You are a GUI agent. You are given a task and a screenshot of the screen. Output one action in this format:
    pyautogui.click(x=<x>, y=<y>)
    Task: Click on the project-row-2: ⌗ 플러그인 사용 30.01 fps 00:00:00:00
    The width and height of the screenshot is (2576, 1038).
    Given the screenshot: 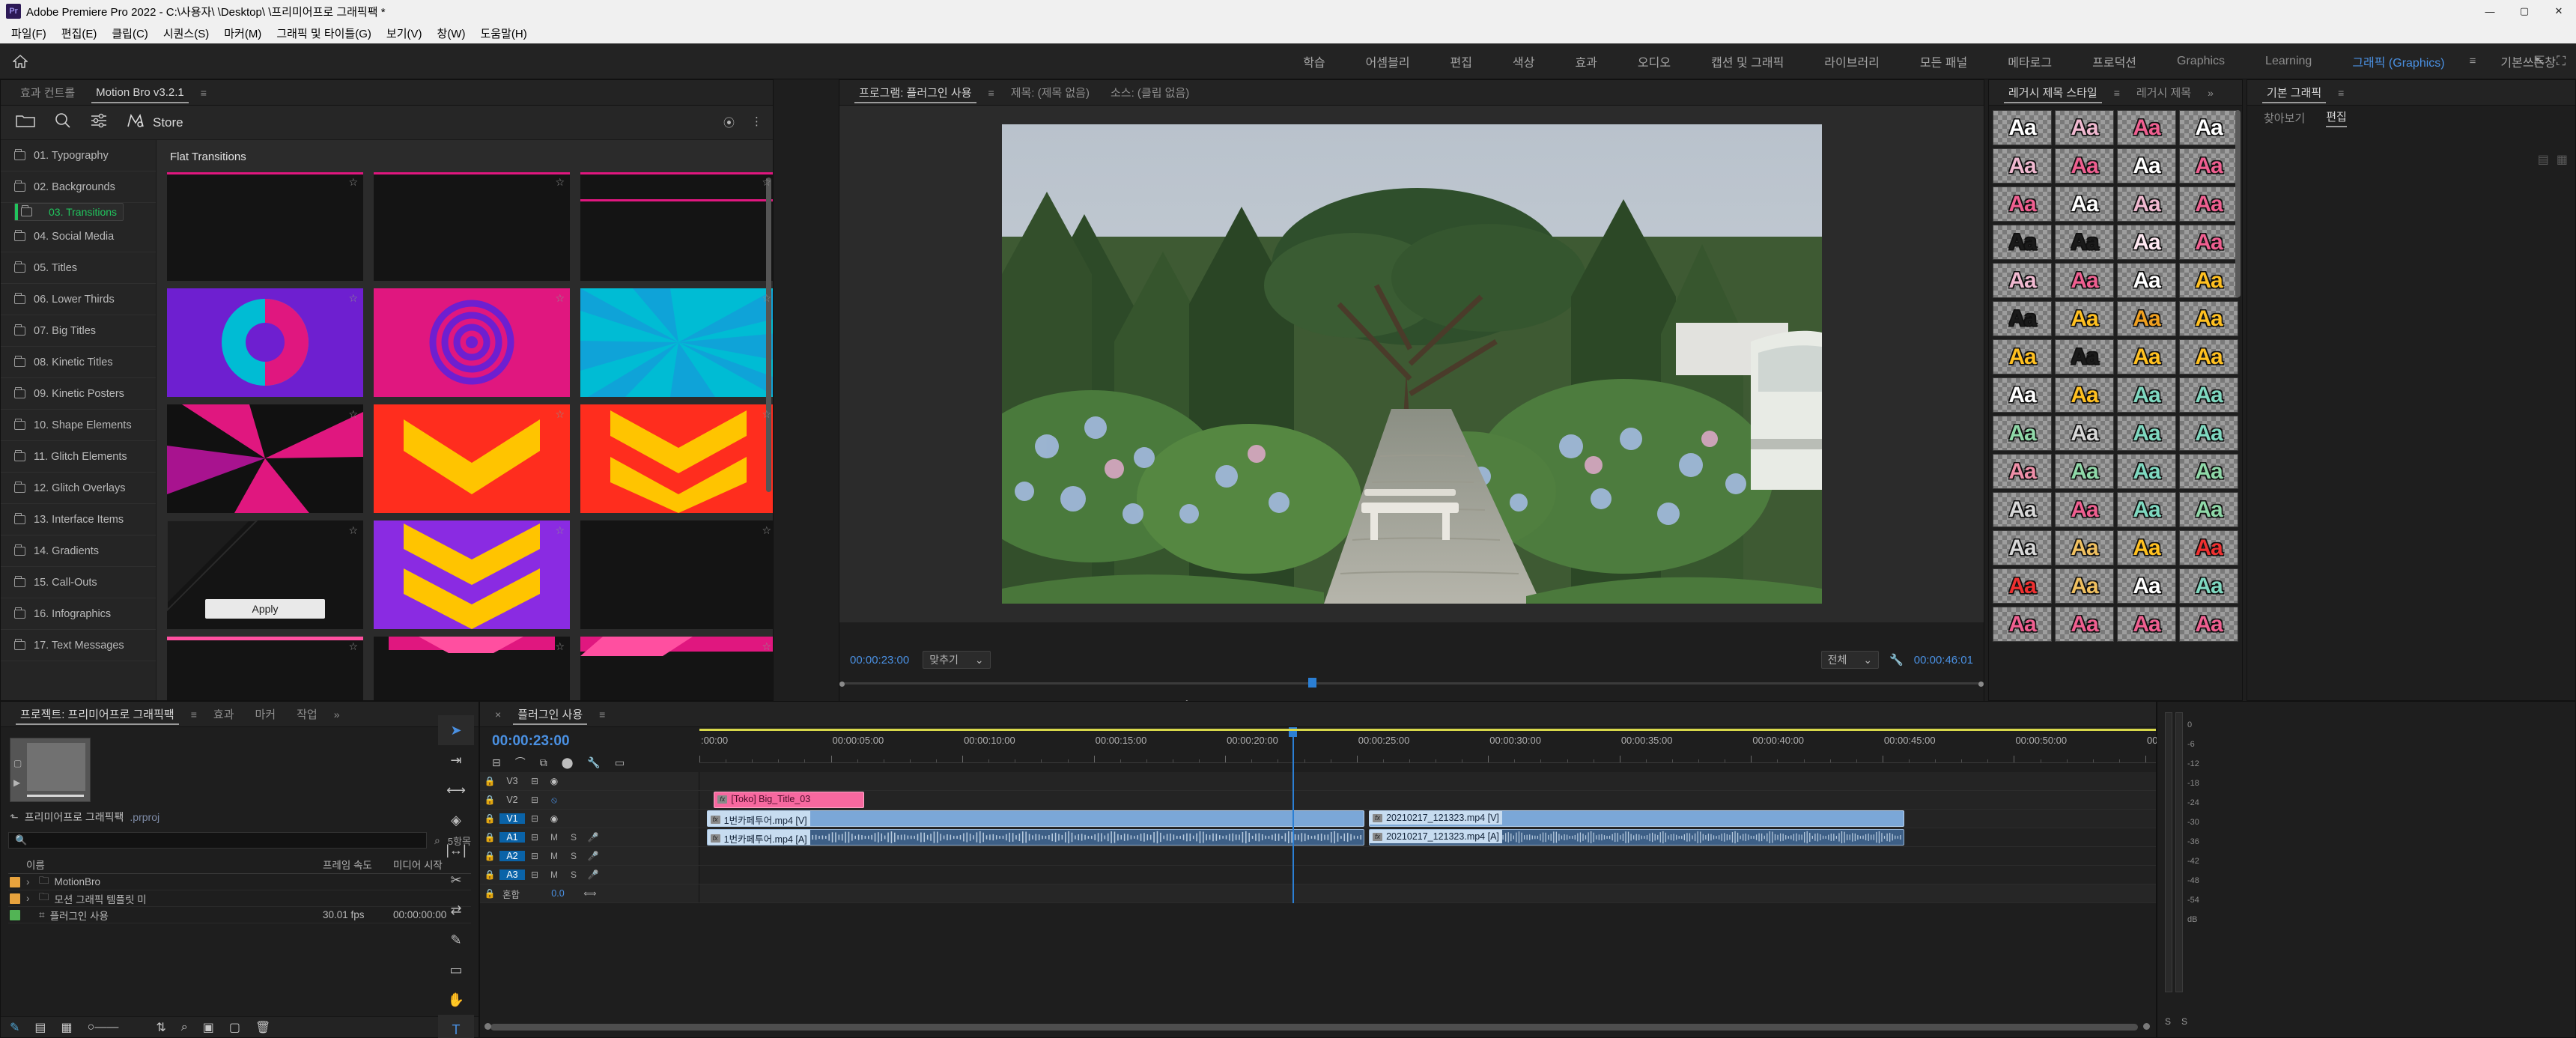 What is the action you would take?
    pyautogui.click(x=239, y=915)
    